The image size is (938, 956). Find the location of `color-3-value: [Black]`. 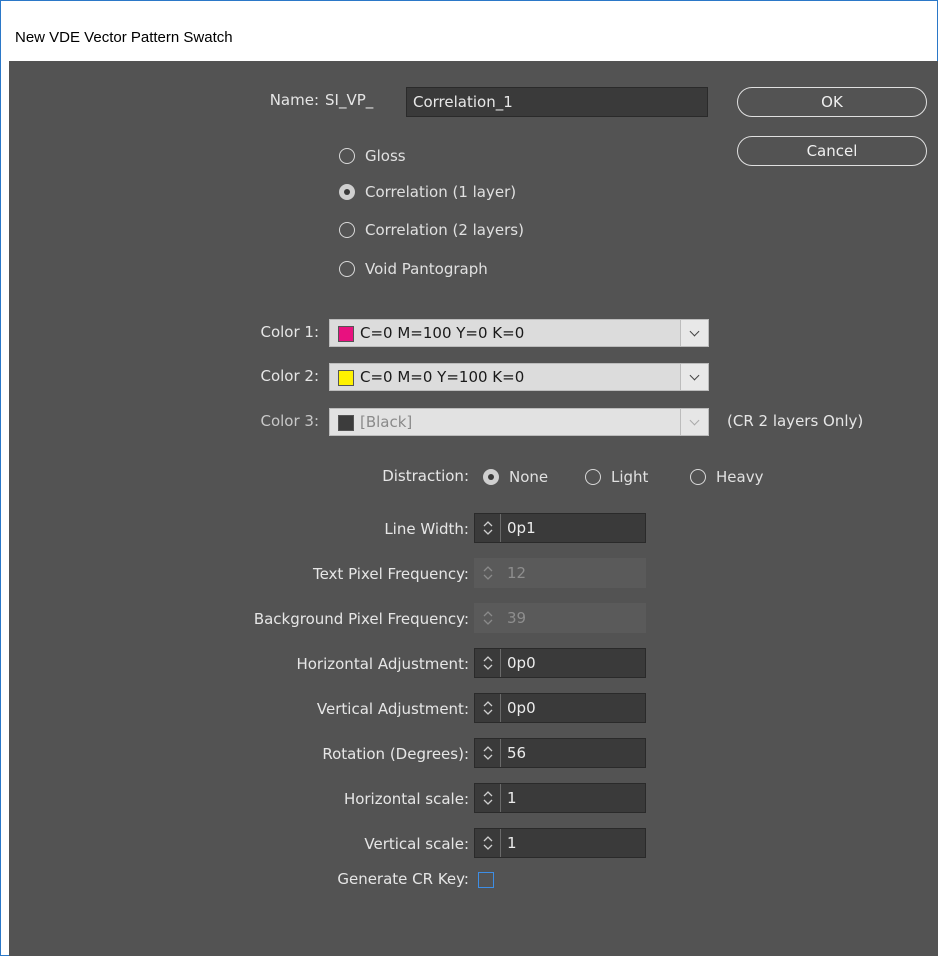

color-3-value: [Black] is located at coordinates (386, 422).